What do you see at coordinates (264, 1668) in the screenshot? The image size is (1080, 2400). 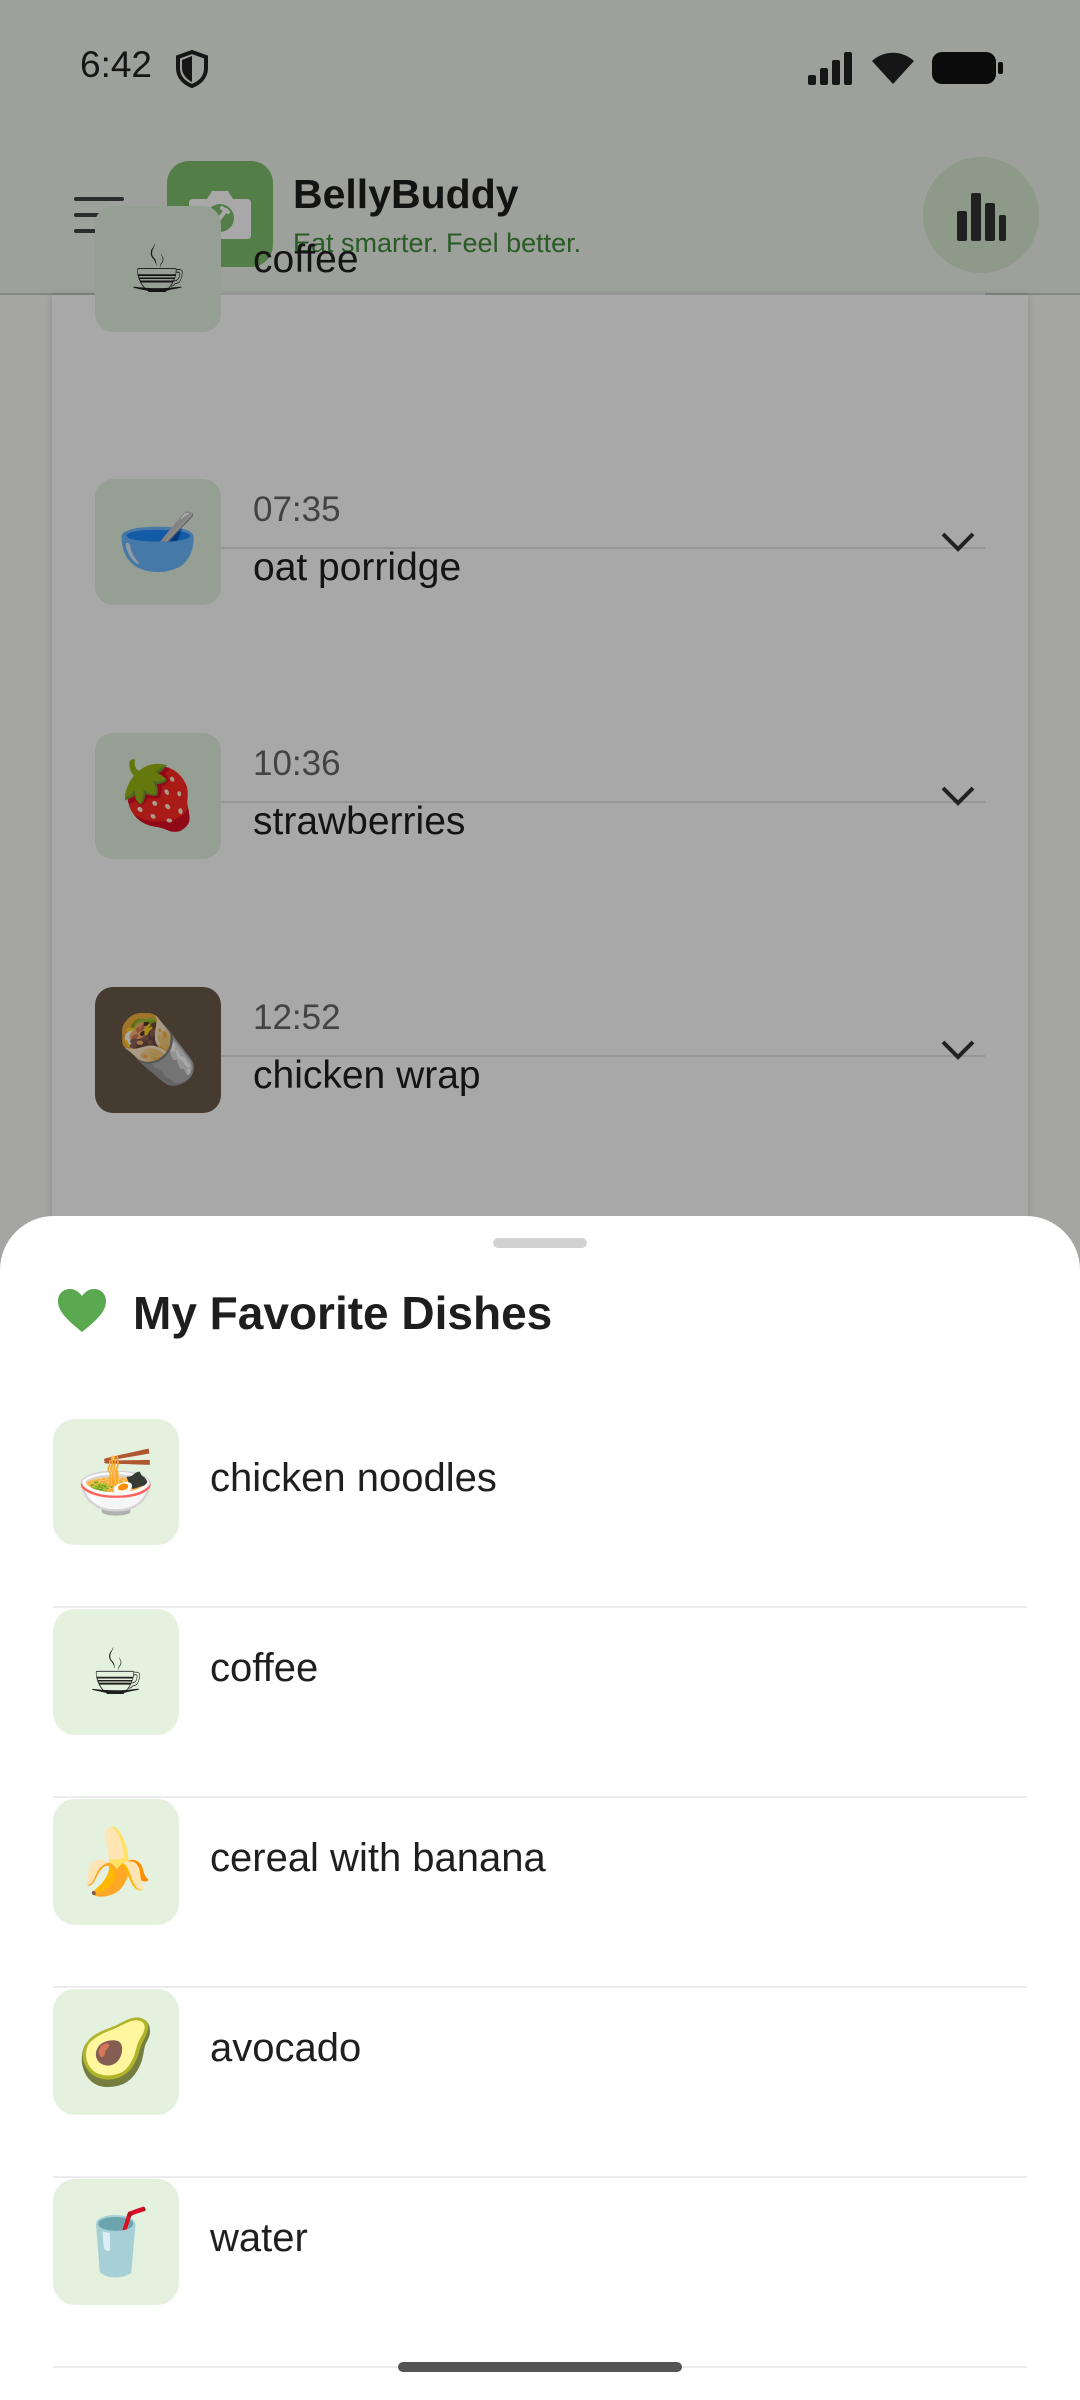 I see `dish-label: coffee` at bounding box center [264, 1668].